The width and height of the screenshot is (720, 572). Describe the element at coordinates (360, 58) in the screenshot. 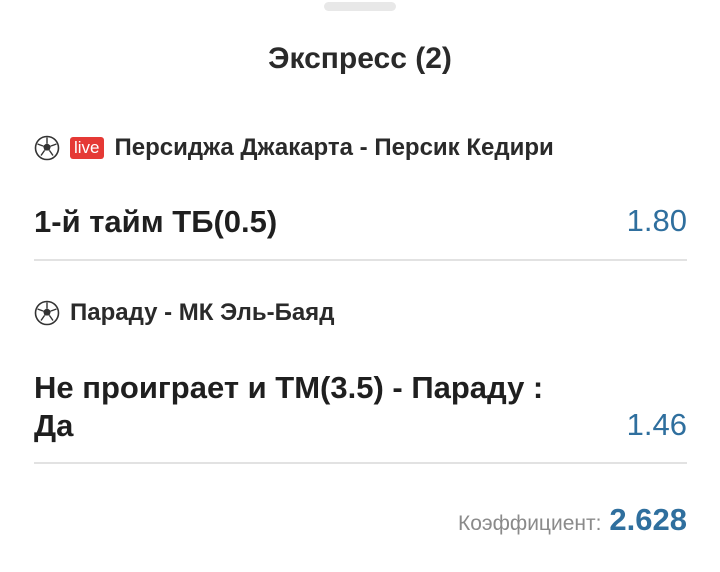

I see `page-title: Экспресс (2)` at that location.